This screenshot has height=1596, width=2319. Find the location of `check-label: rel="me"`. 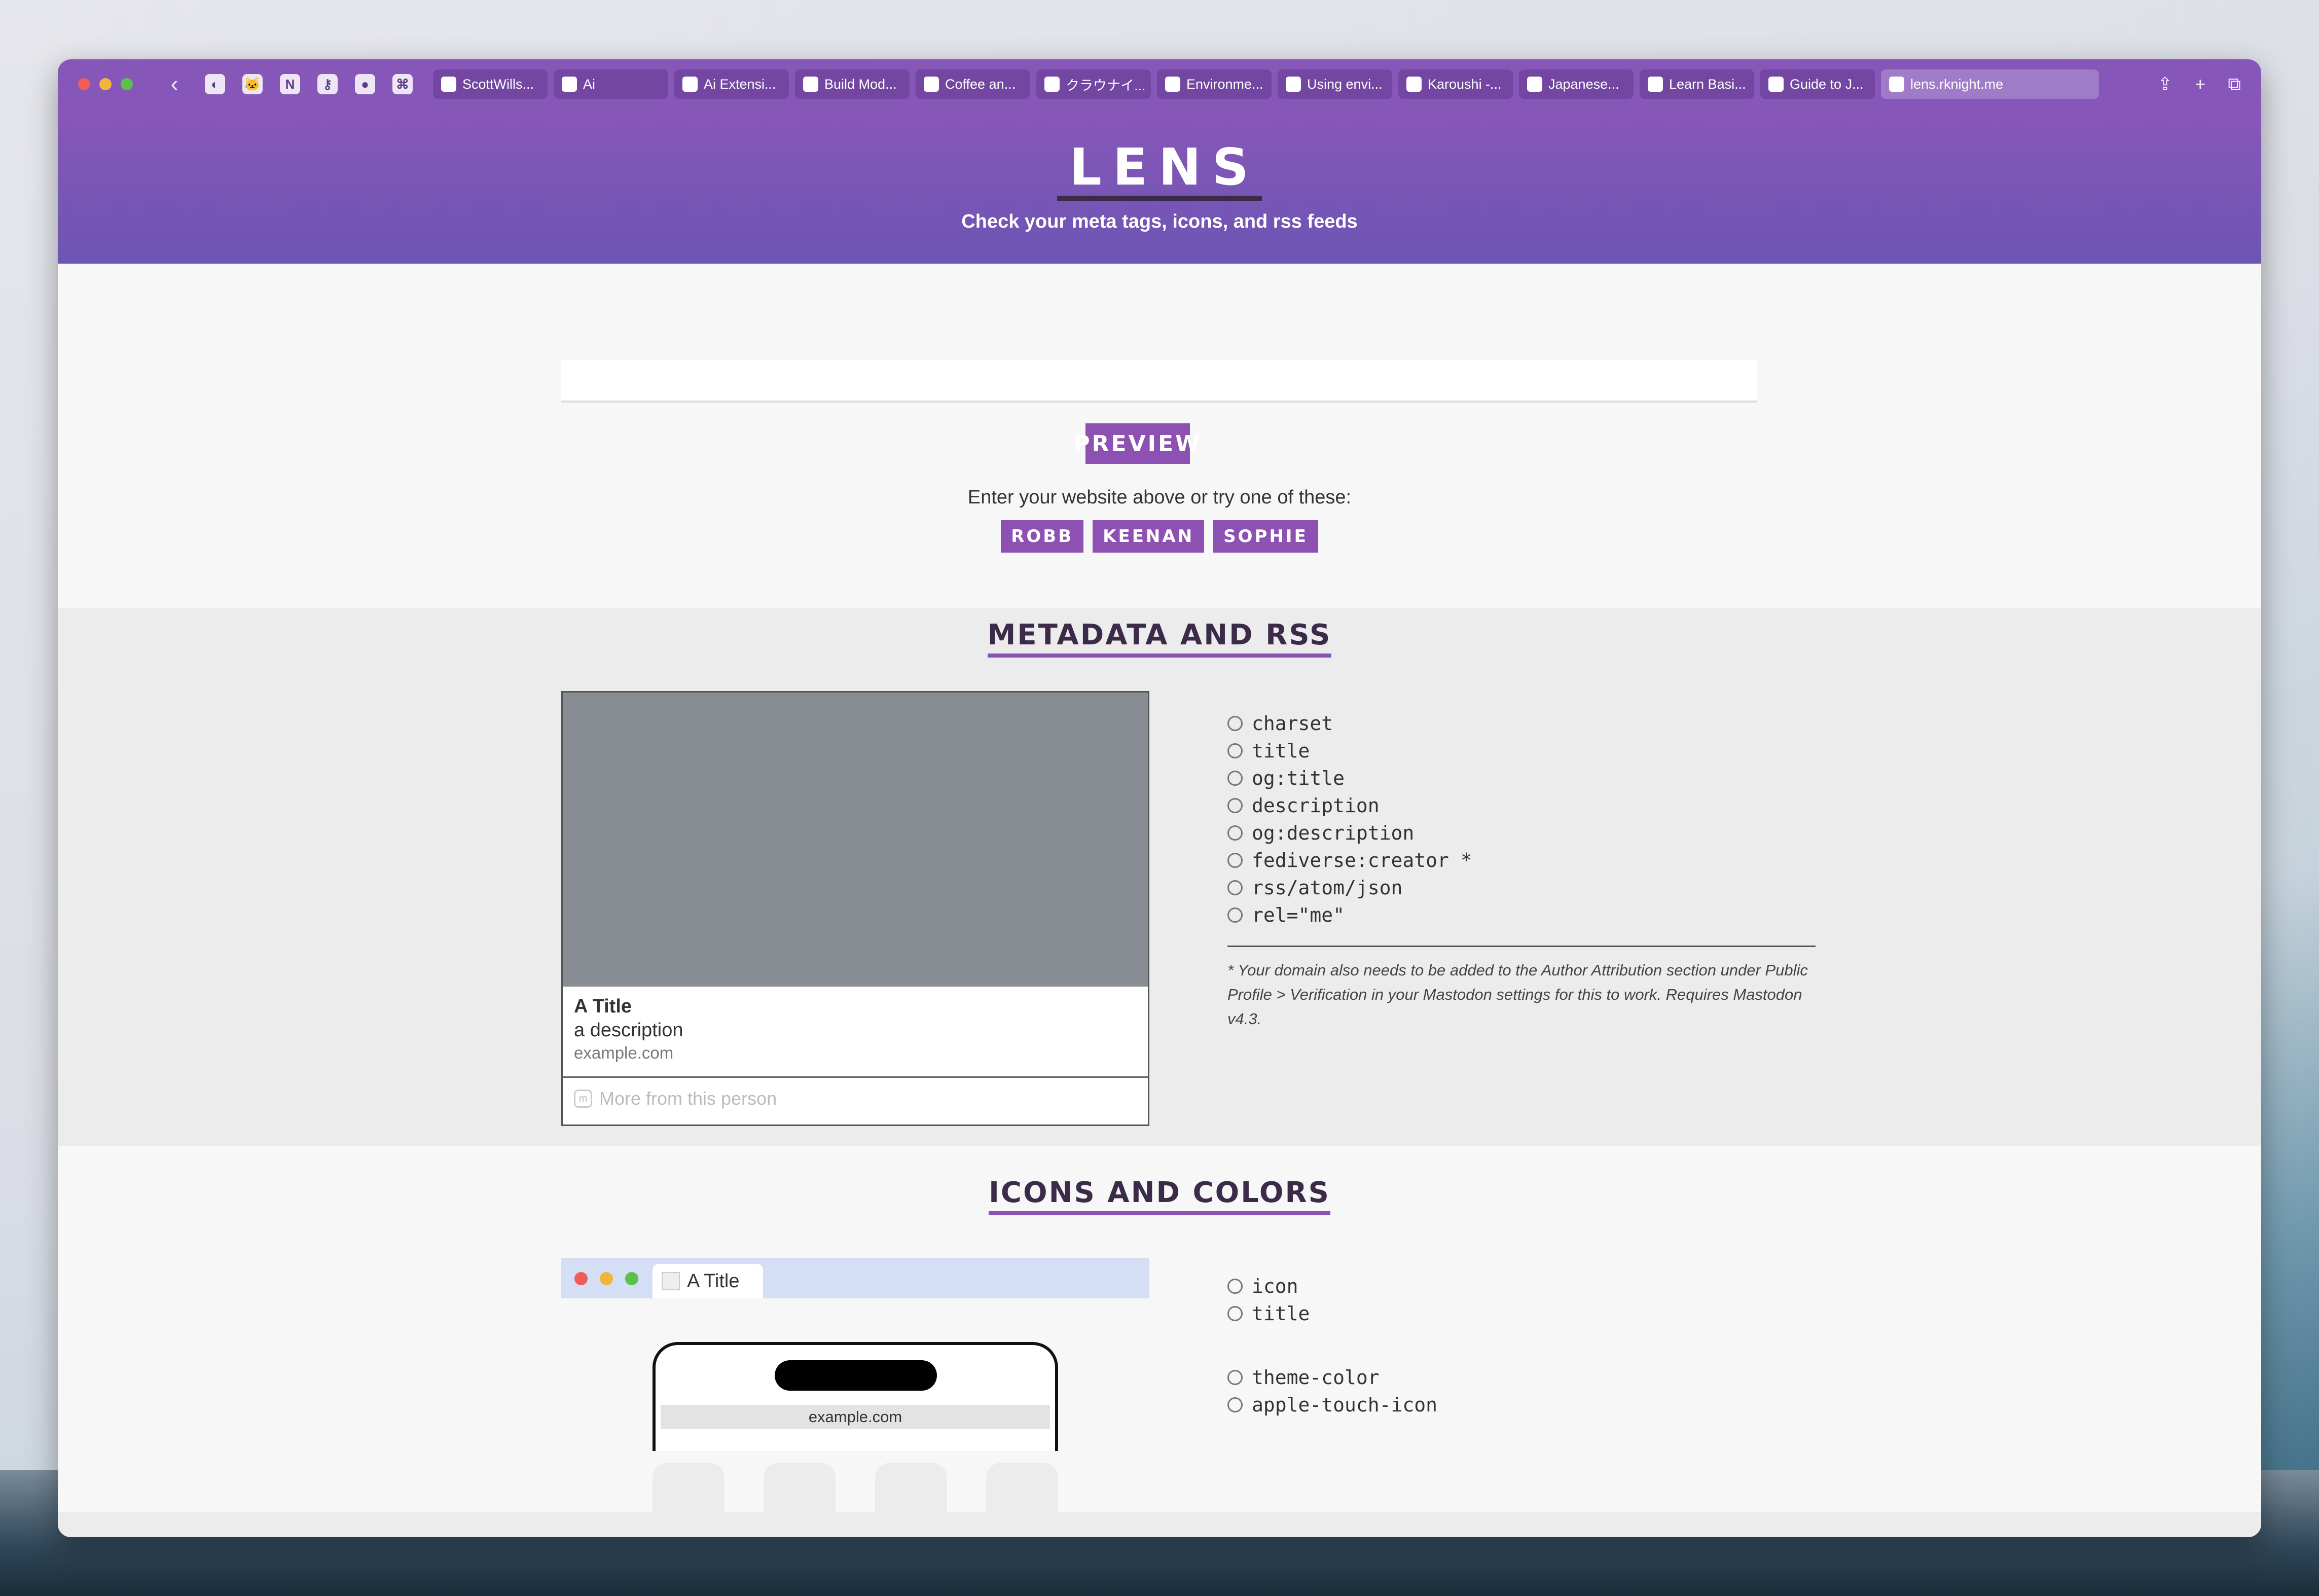

check-label: rel="me" is located at coordinates (1298, 915).